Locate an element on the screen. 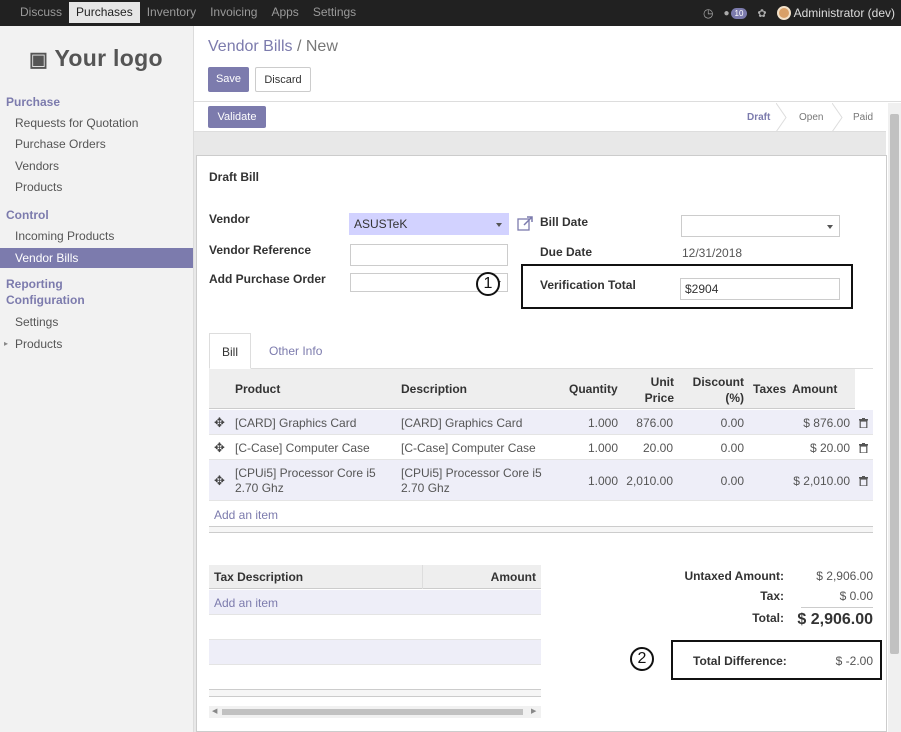 This screenshot has width=901, height=732. menu-settings: Settings is located at coordinates (334, 13).